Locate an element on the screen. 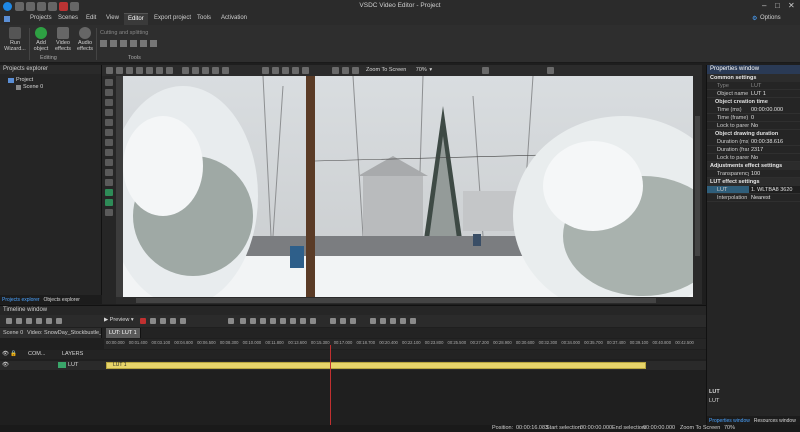 This screenshot has width=800, height=432. menu-scenes: Scenes is located at coordinates (68, 18).